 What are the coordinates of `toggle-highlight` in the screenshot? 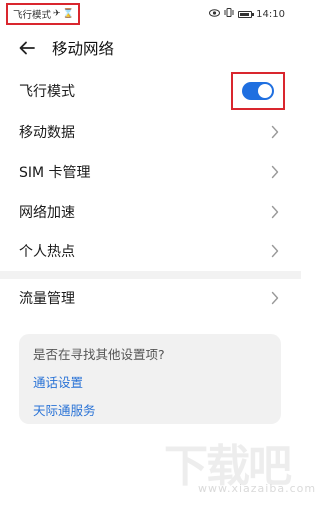 It's located at (258, 91).